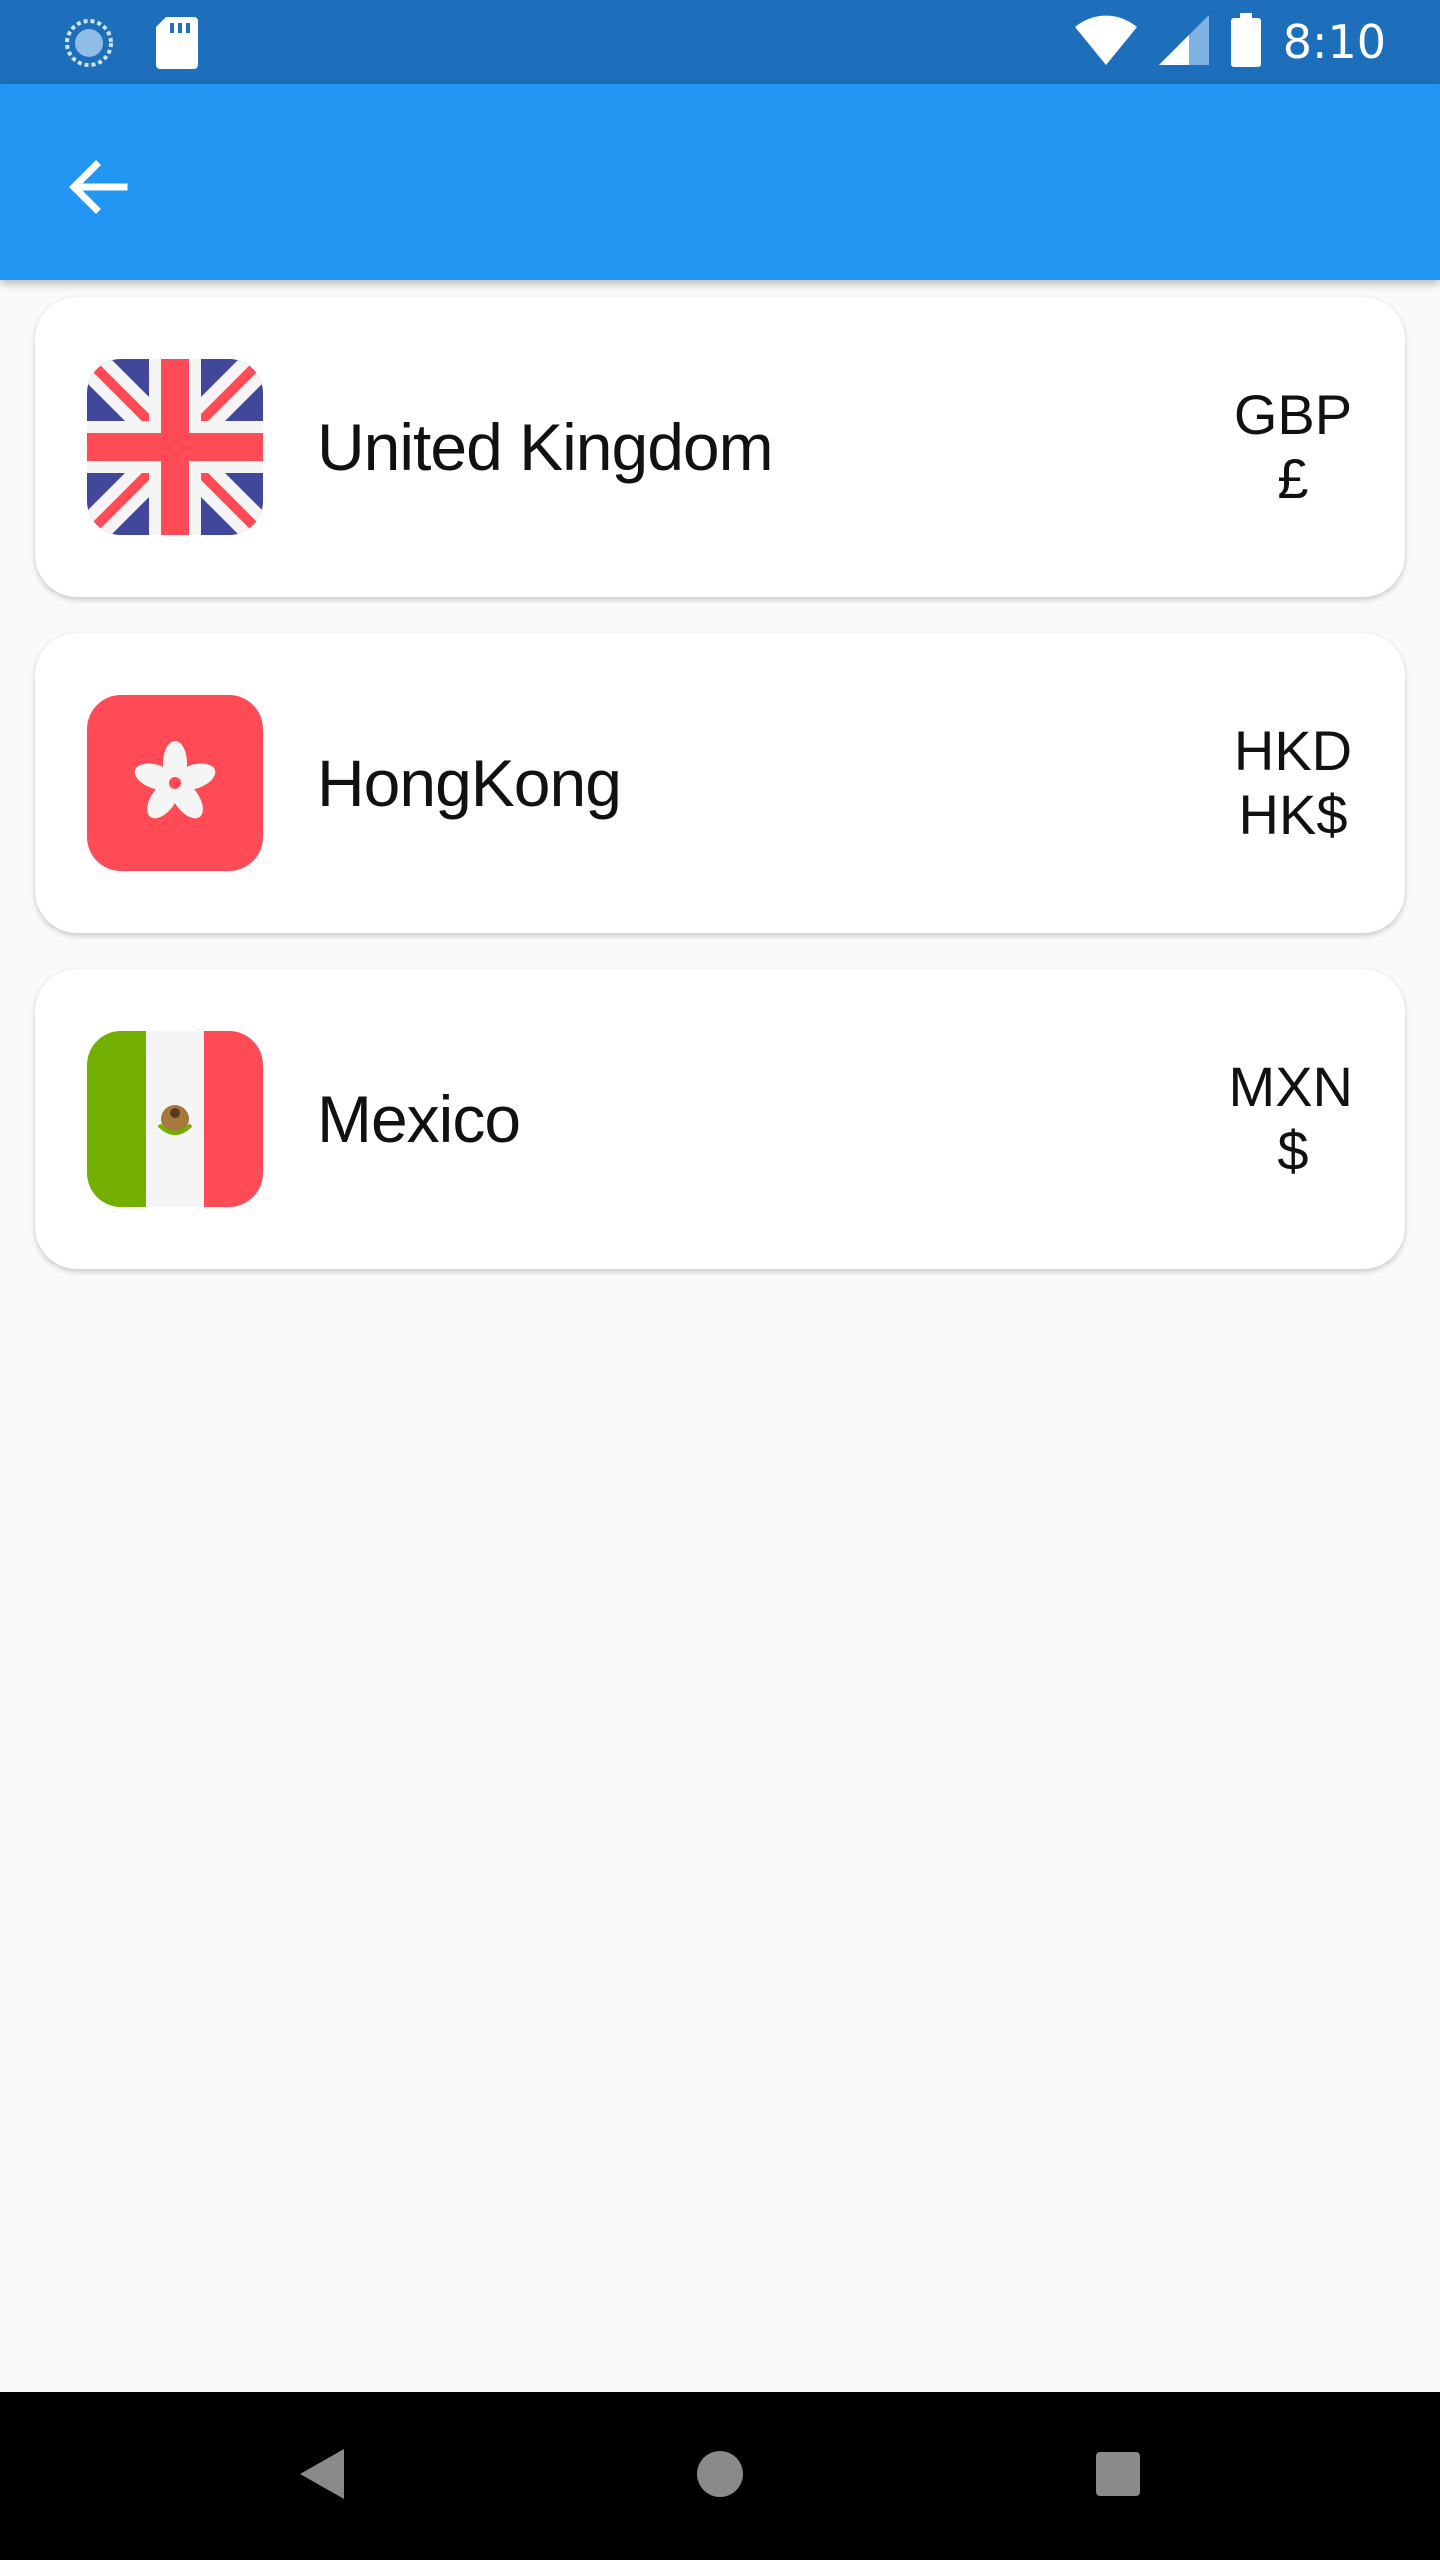  I want to click on nav-home-button, so click(720, 2476).